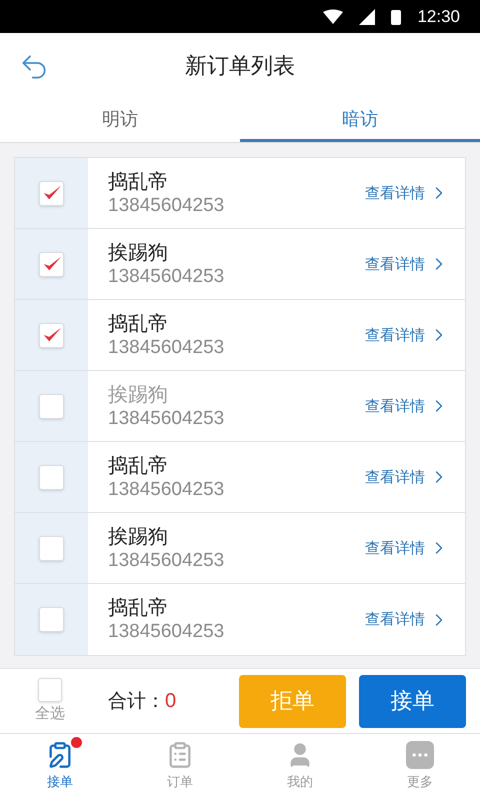  Describe the element at coordinates (50, 713) in the screenshot. I see `select-all-label: 全选` at that location.